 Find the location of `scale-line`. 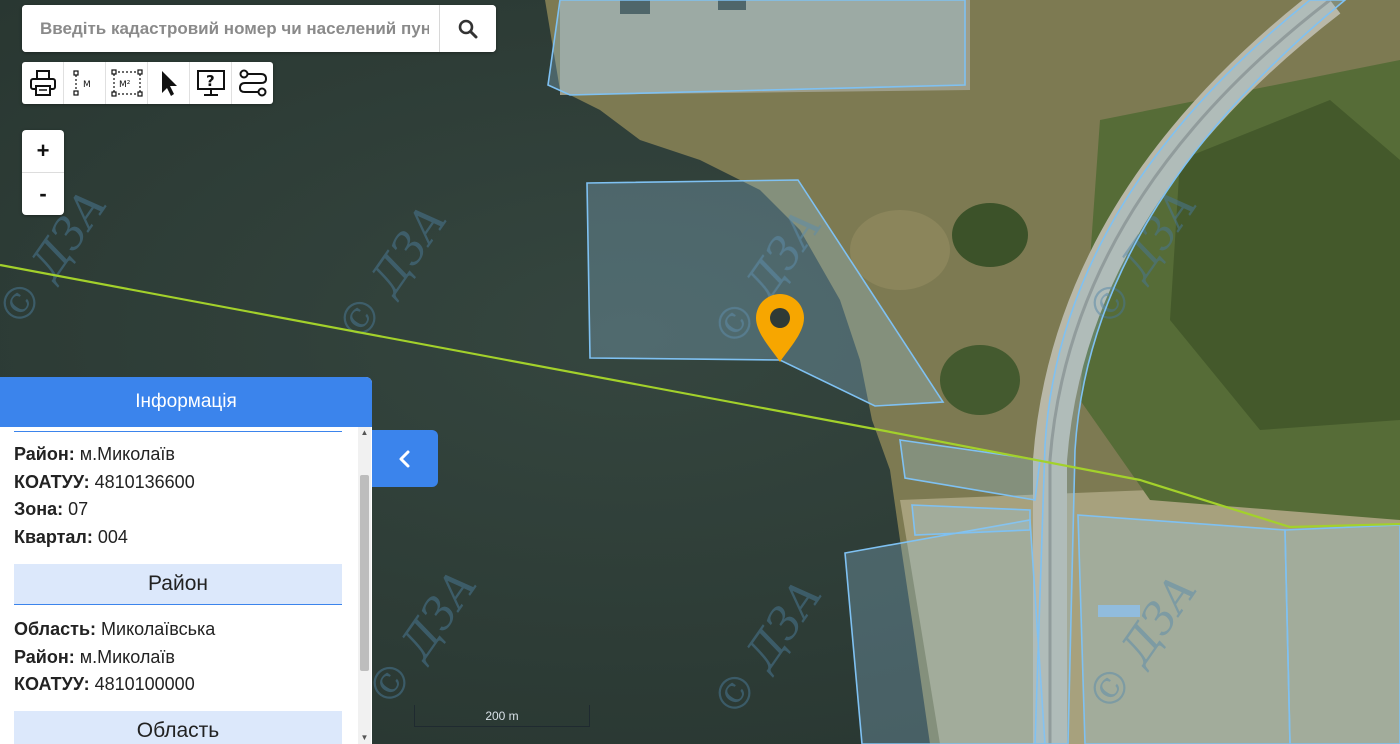

scale-line is located at coordinates (502, 716).